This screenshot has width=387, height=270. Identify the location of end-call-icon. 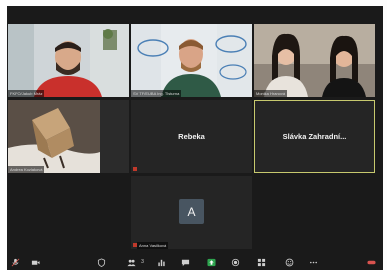
(371, 262).